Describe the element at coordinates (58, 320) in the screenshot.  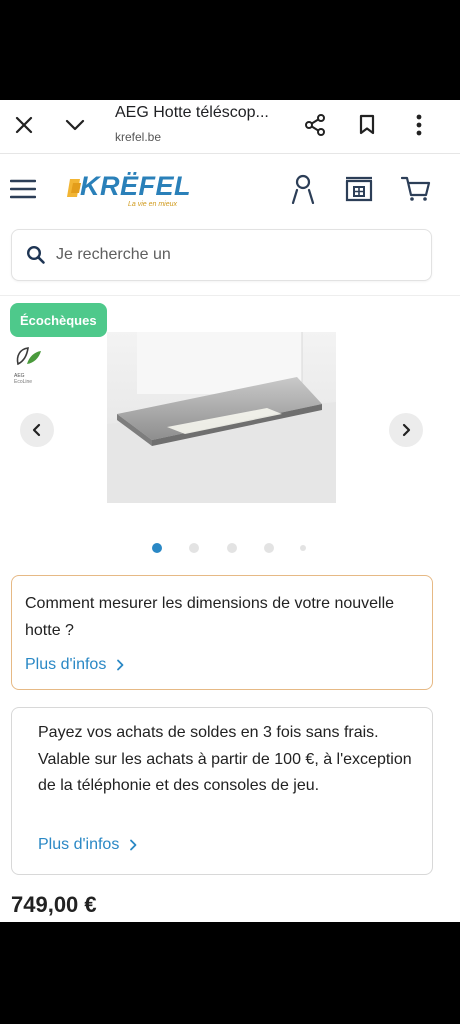
I see `ecocheques-badge: Écochèques` at that location.